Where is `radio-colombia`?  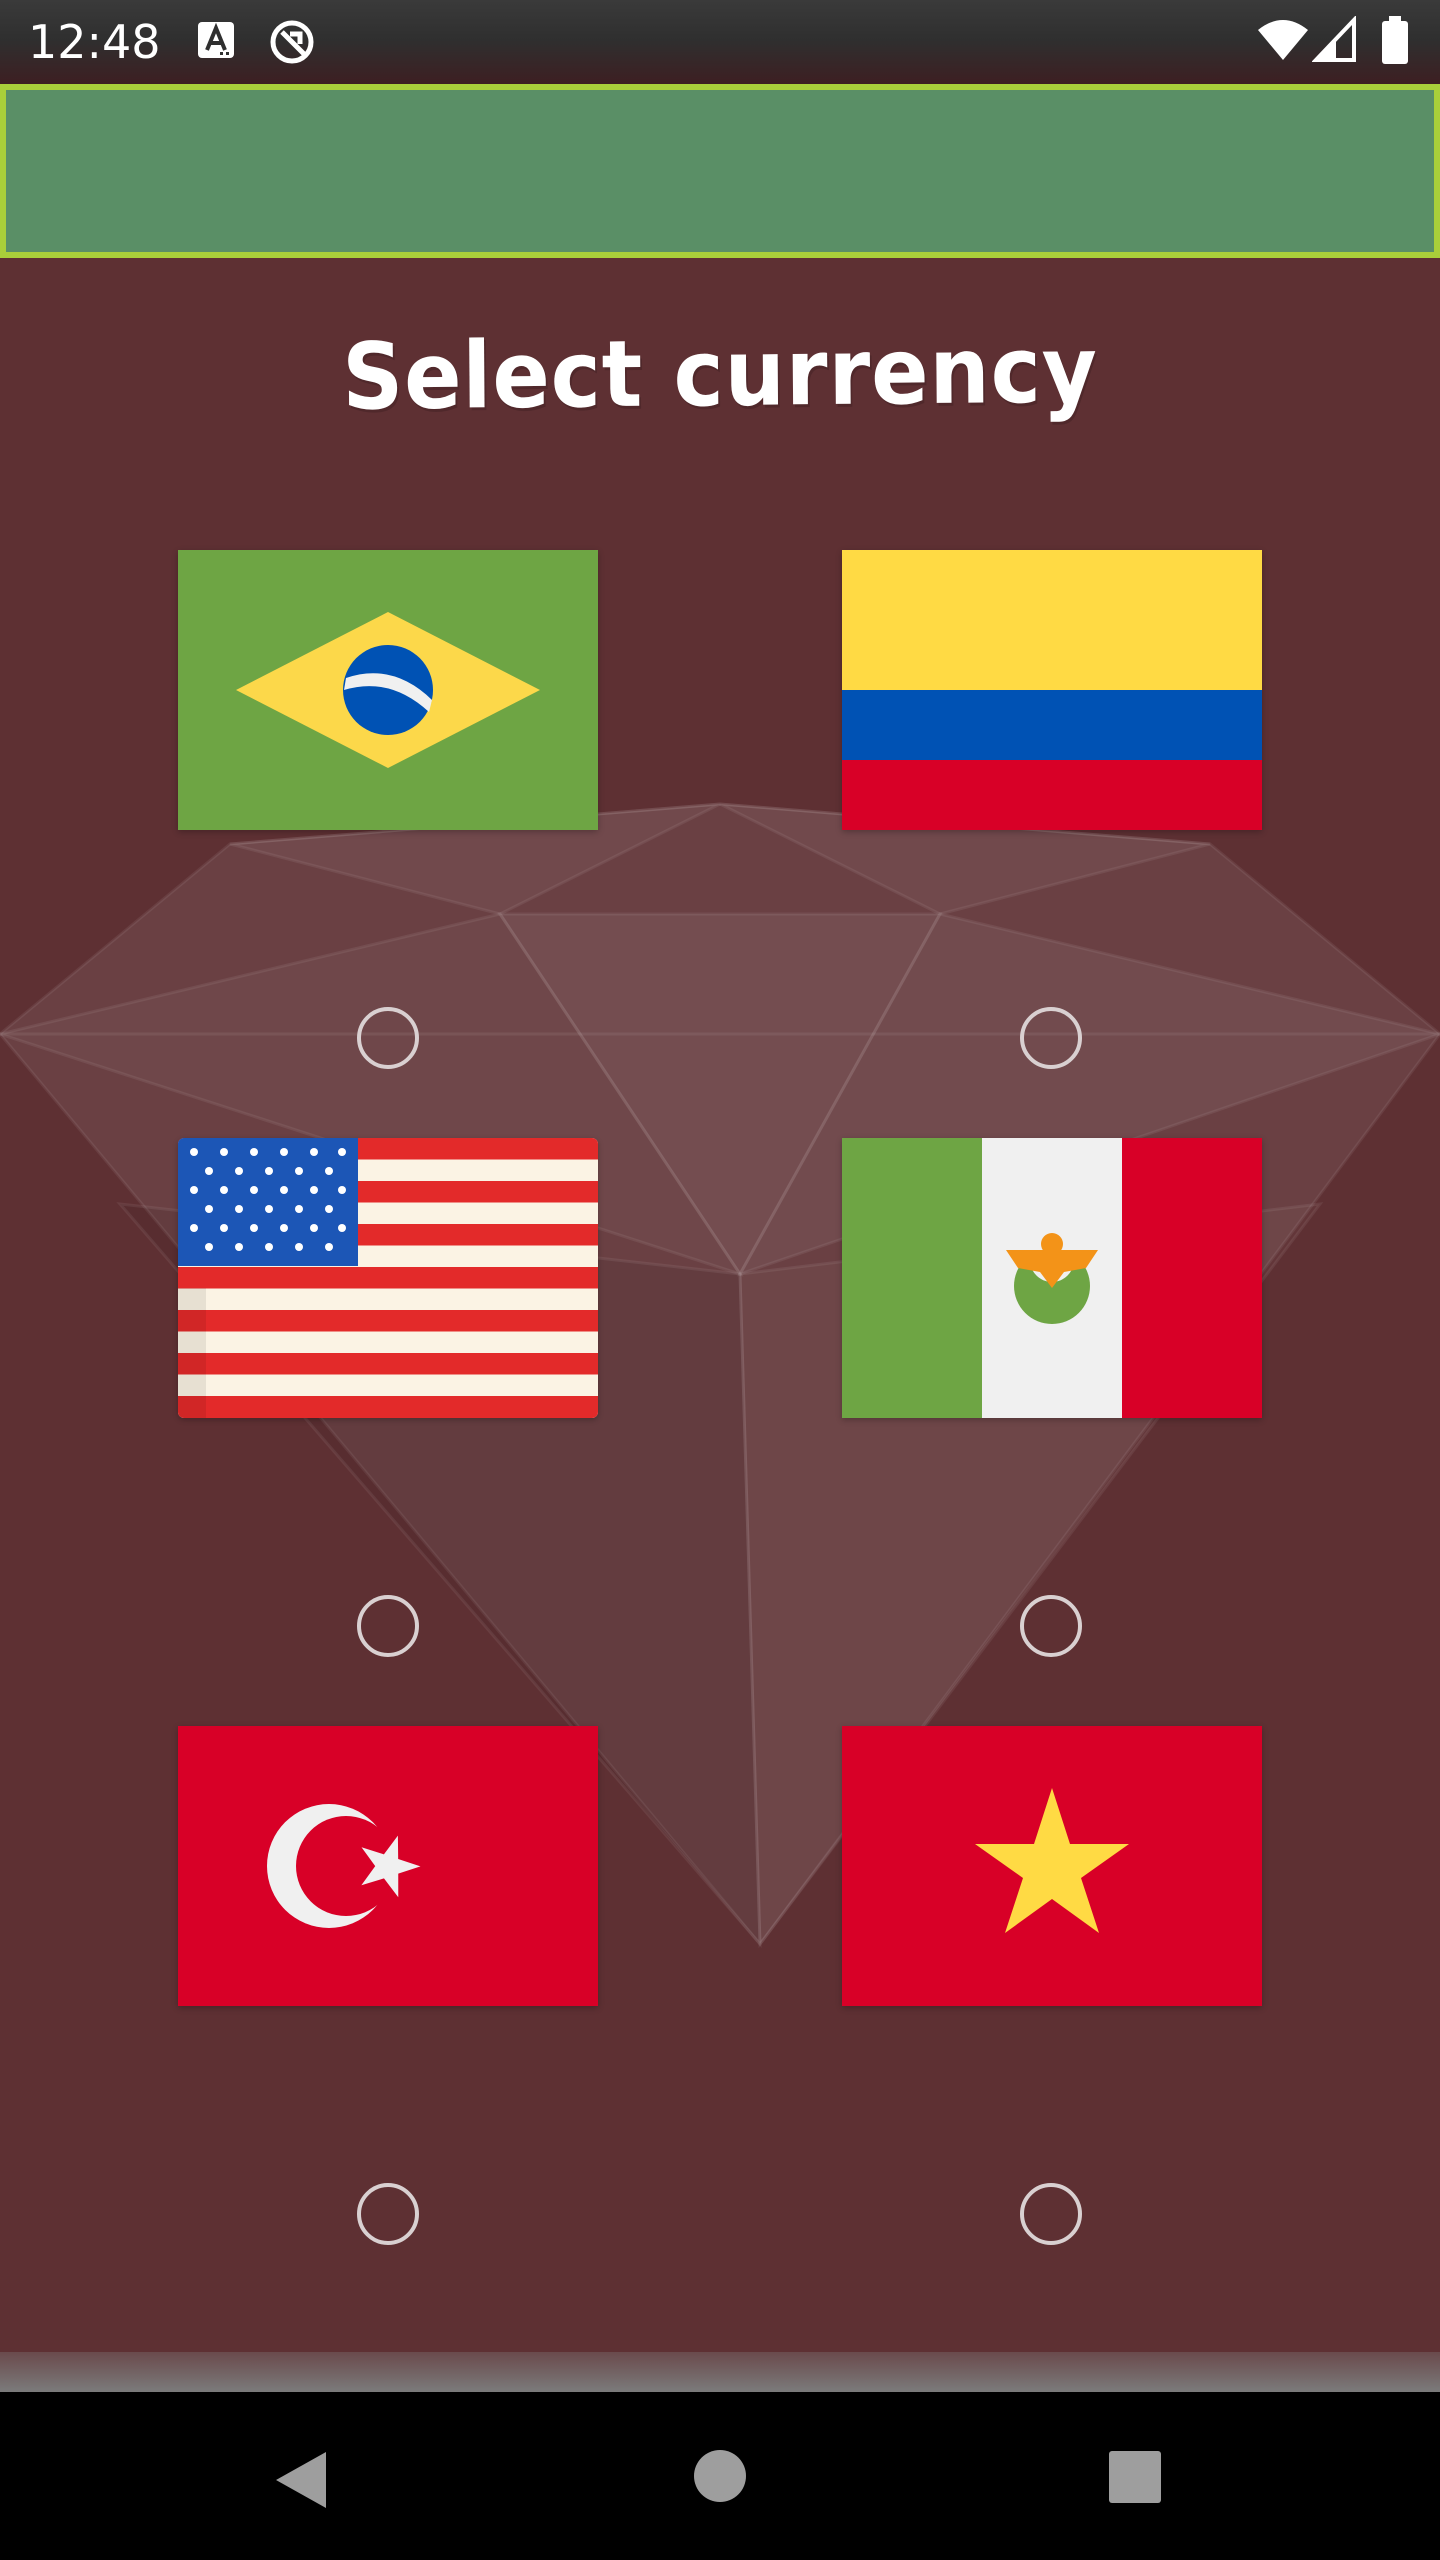 radio-colombia is located at coordinates (1051, 1038).